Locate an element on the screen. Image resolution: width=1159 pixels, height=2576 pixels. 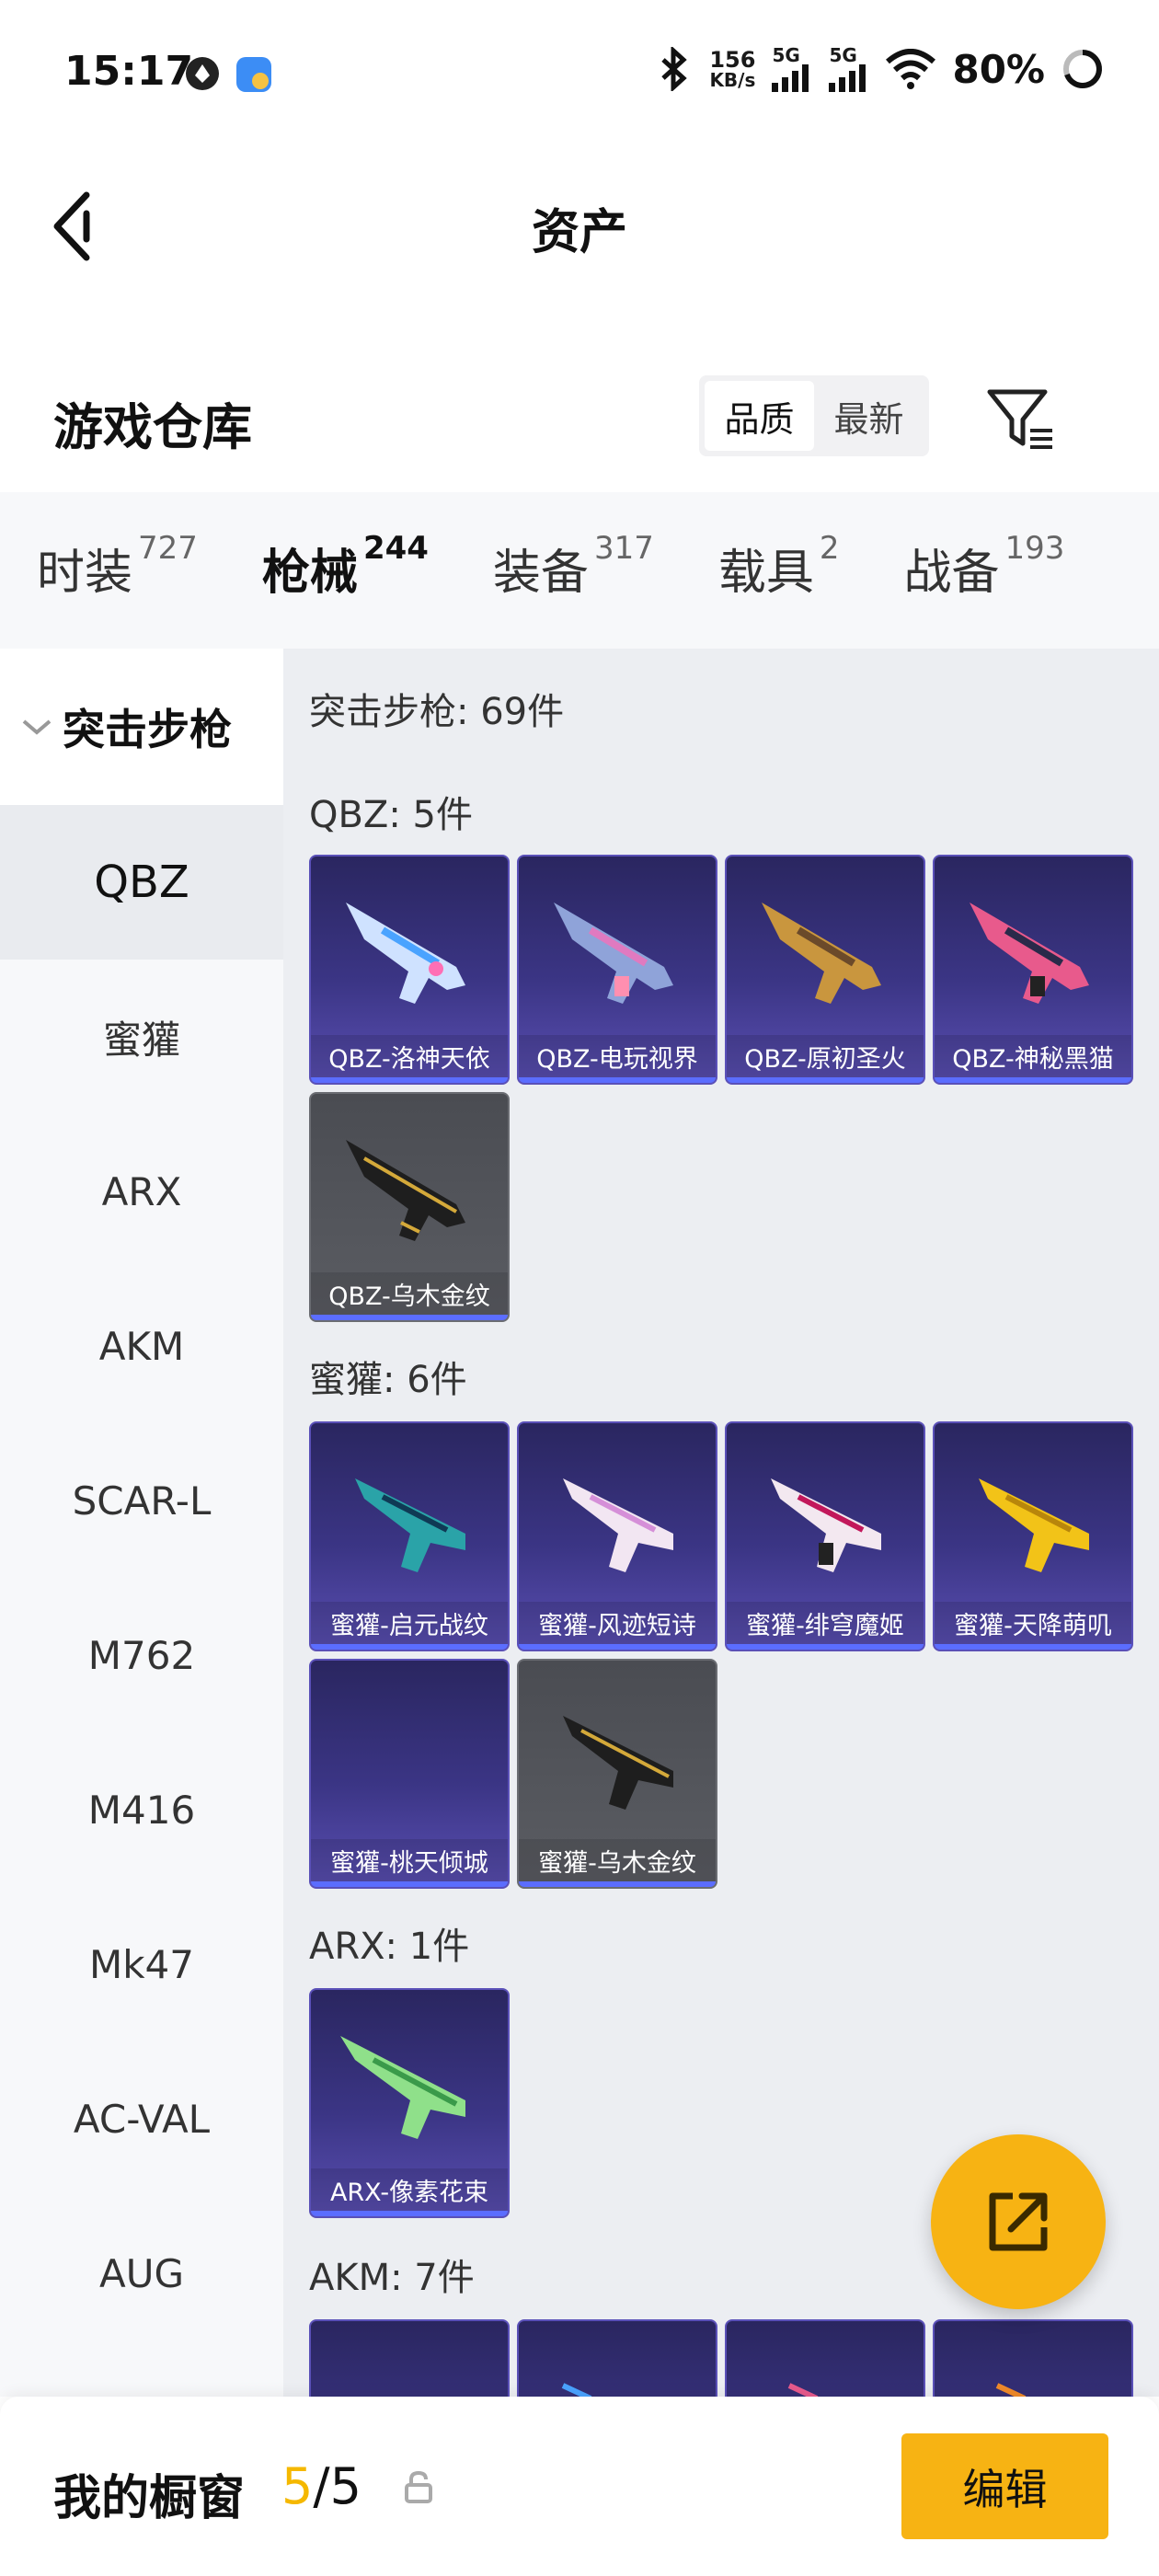
status-bar: 15:17 156 KB/s 5G 5G 80% is located at coordinates (579, 73).